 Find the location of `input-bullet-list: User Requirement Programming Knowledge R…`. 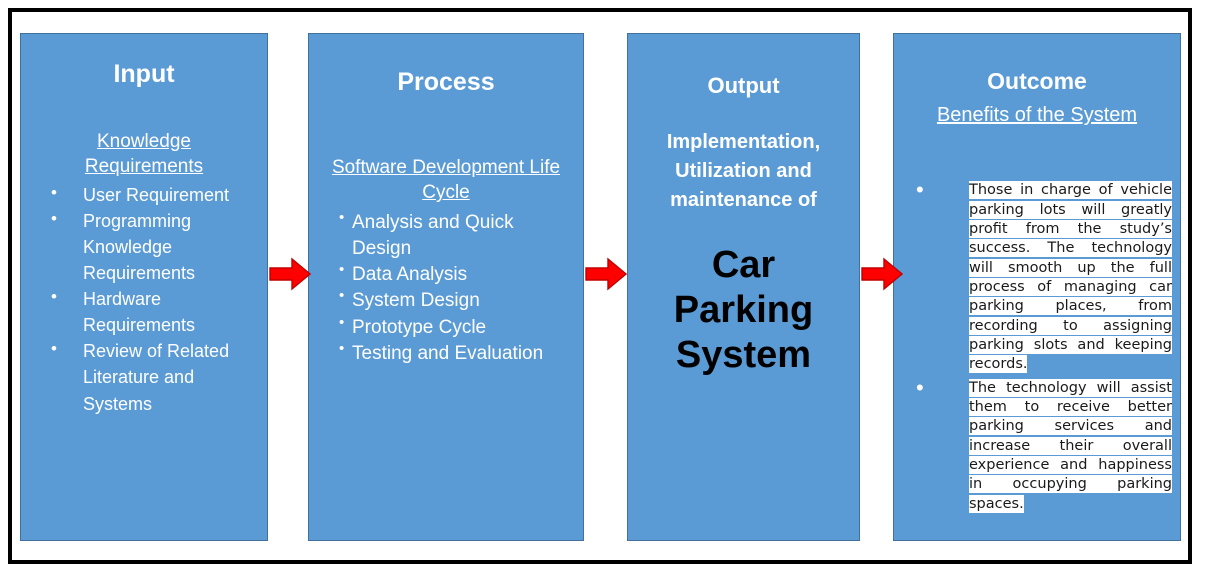

input-bullet-list: User Requirement Programming Knowledge R… is located at coordinates (144, 299).